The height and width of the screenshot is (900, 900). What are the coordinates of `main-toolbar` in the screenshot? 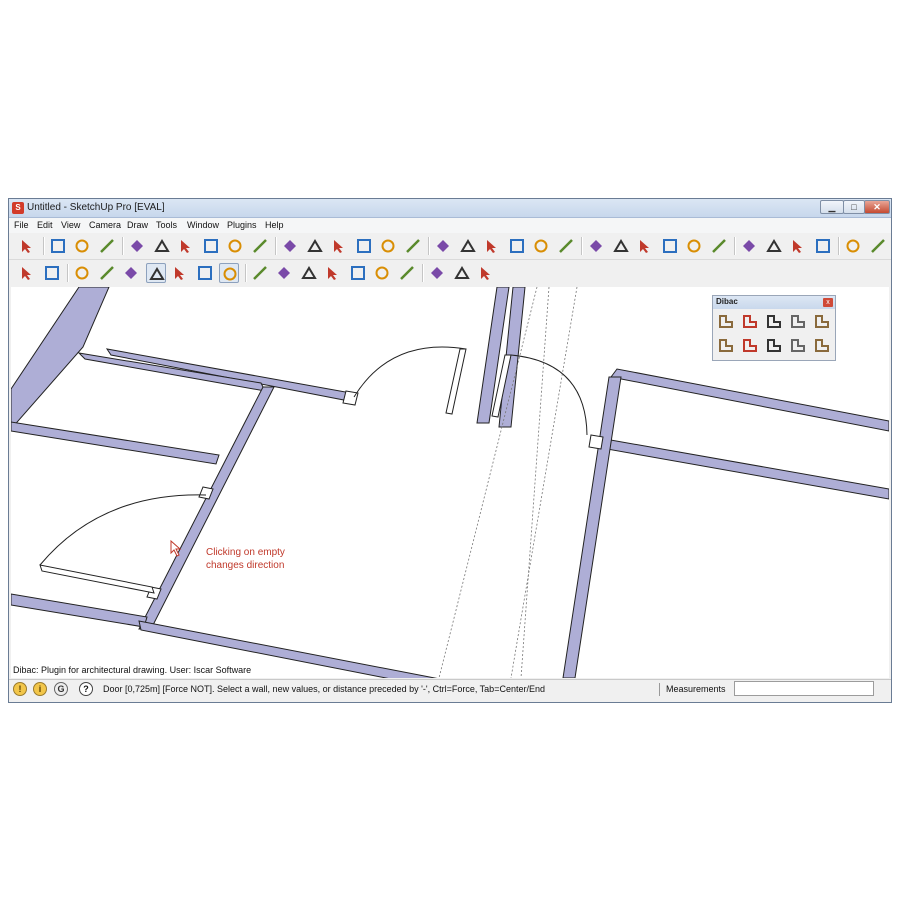 It's located at (450, 246).